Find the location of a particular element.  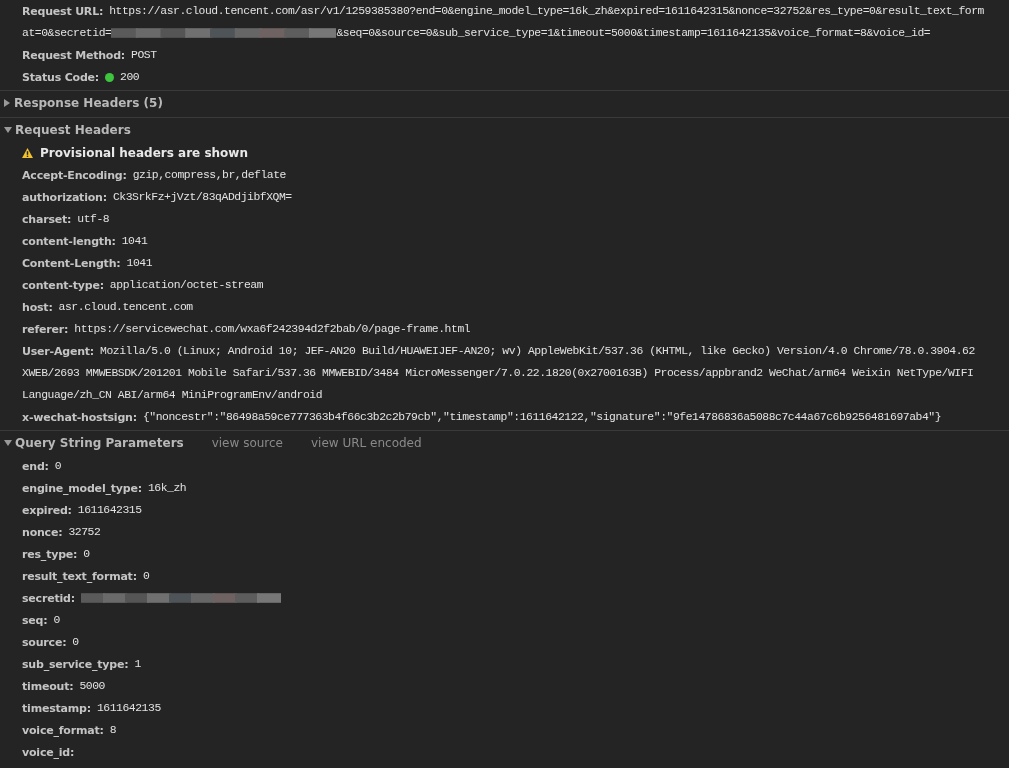

header-name: host: is located at coordinates (37, 307).